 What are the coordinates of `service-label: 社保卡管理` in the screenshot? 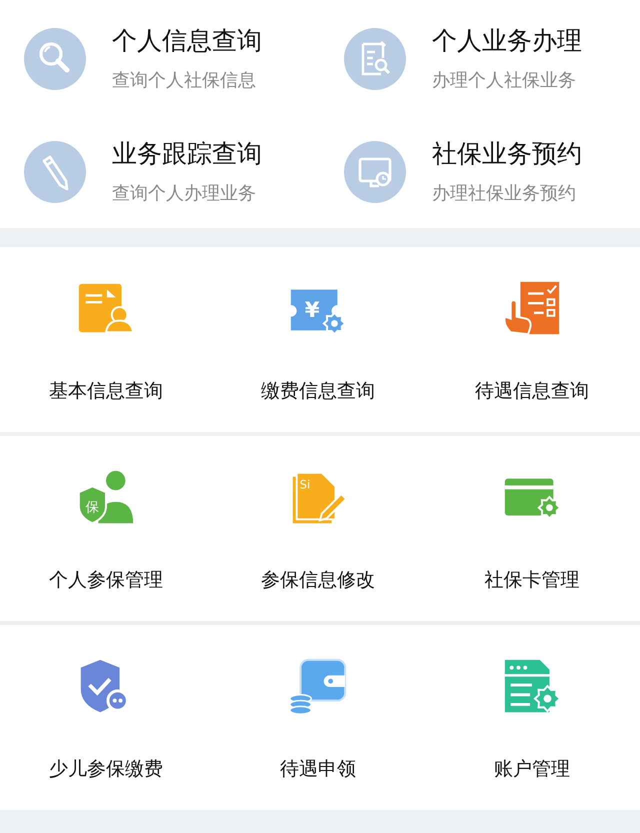 It's located at (532, 580).